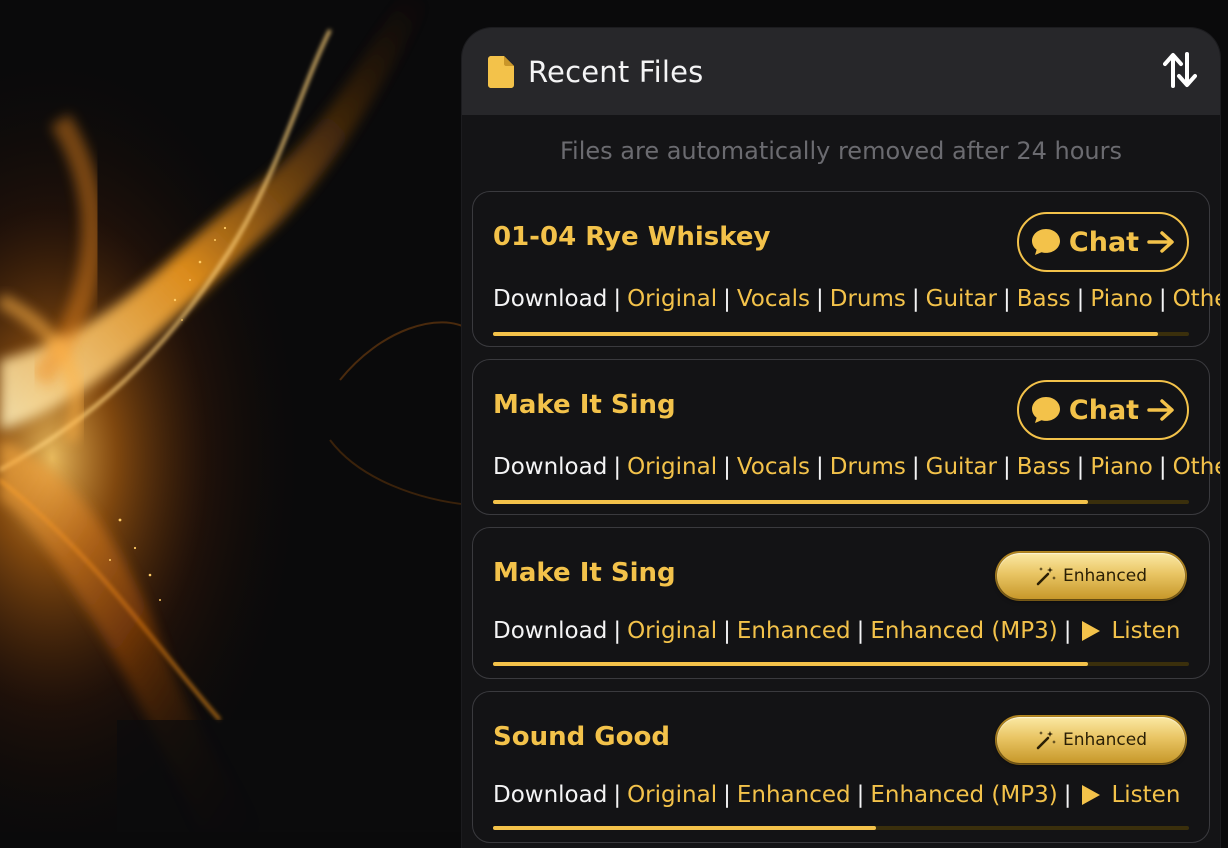 The width and height of the screenshot is (1228, 848). Describe the element at coordinates (501, 71) in the screenshot. I see `file-icon` at that location.